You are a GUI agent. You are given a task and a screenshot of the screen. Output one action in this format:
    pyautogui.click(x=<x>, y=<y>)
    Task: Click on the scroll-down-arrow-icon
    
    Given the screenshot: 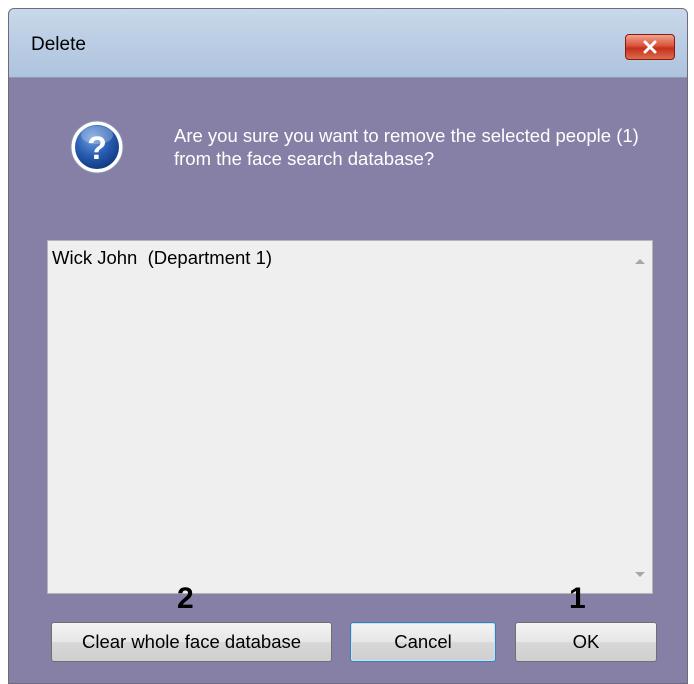 What is the action you would take?
    pyautogui.click(x=640, y=574)
    